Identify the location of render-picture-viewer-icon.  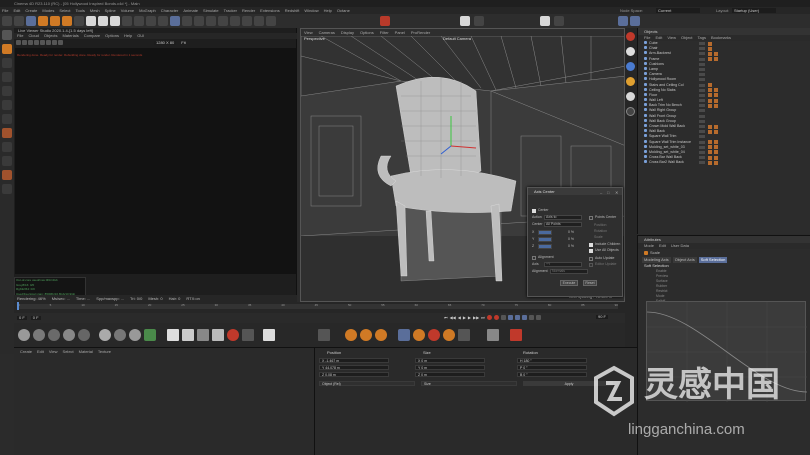
(151, 21).